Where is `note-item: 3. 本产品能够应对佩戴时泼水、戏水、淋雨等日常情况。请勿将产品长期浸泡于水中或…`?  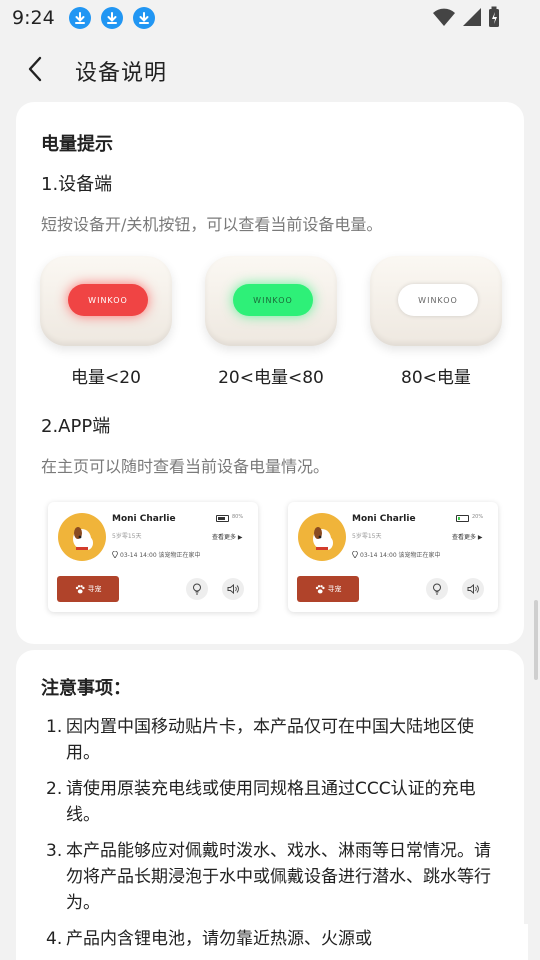 note-item: 3. 本产品能够应对佩戴时泼水、戏水、淋雨等日常情况。请勿将产品长期浸泡于水中或… is located at coordinates (276, 877).